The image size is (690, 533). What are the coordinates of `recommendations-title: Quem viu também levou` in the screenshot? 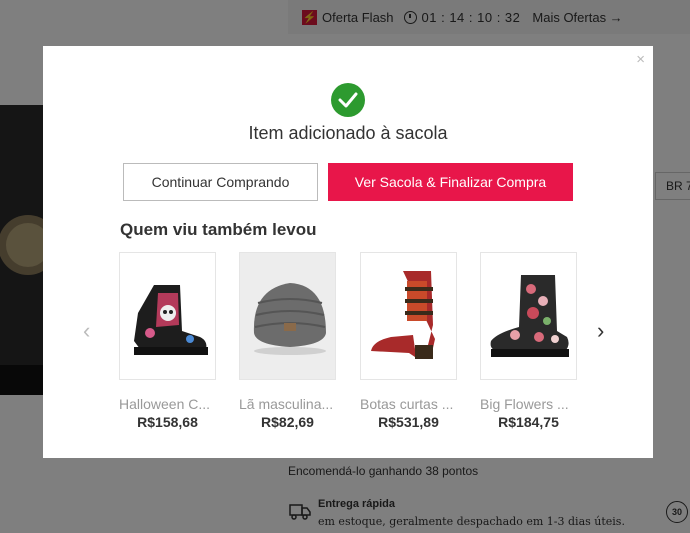 It's located at (218, 229).